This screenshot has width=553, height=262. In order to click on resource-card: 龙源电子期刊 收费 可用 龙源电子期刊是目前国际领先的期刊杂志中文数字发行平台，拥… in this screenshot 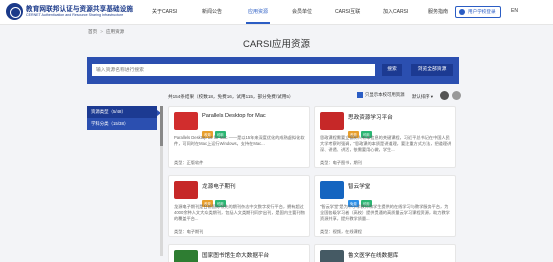, I will do `click(239, 206)`.